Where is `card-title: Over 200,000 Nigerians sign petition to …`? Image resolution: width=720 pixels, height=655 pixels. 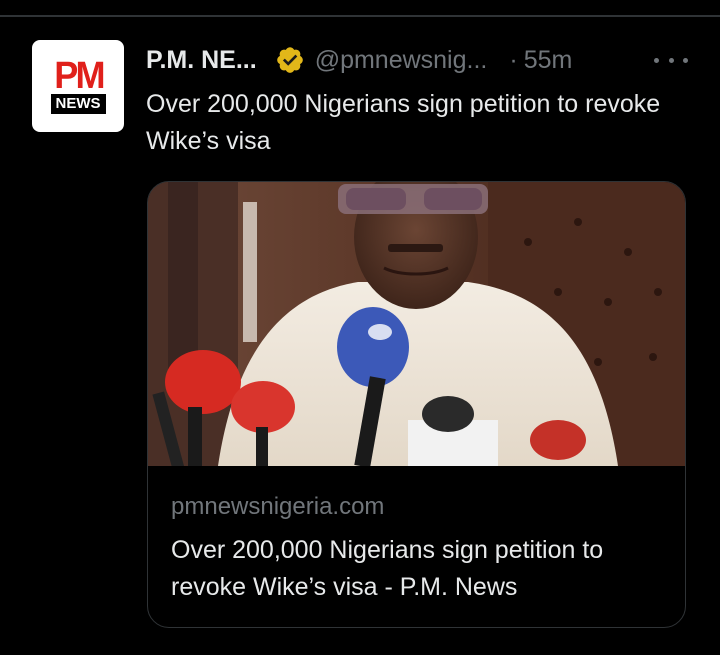 card-title: Over 200,000 Nigerians sign petition to … is located at coordinates (421, 569).